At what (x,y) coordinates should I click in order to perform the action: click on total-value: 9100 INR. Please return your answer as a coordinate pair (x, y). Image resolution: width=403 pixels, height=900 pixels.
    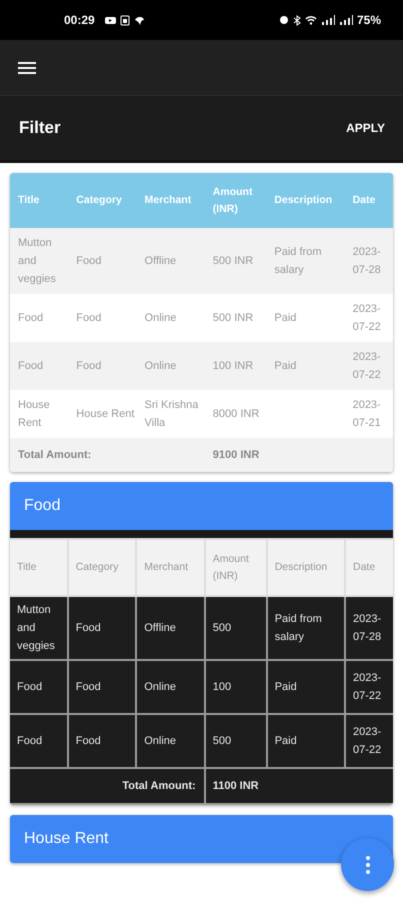
    Looking at the image, I should click on (236, 455).